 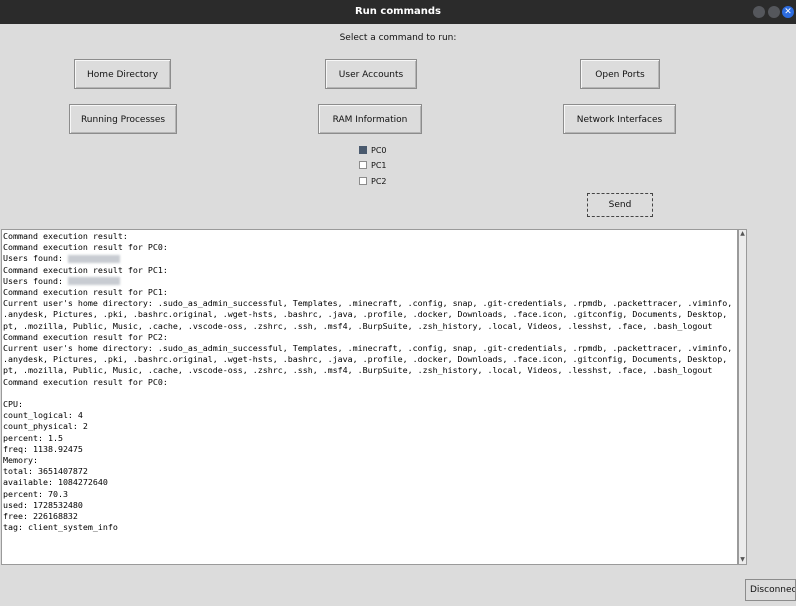 What do you see at coordinates (43, 448) in the screenshot?
I see `output-line: freq: 1138.92475` at bounding box center [43, 448].